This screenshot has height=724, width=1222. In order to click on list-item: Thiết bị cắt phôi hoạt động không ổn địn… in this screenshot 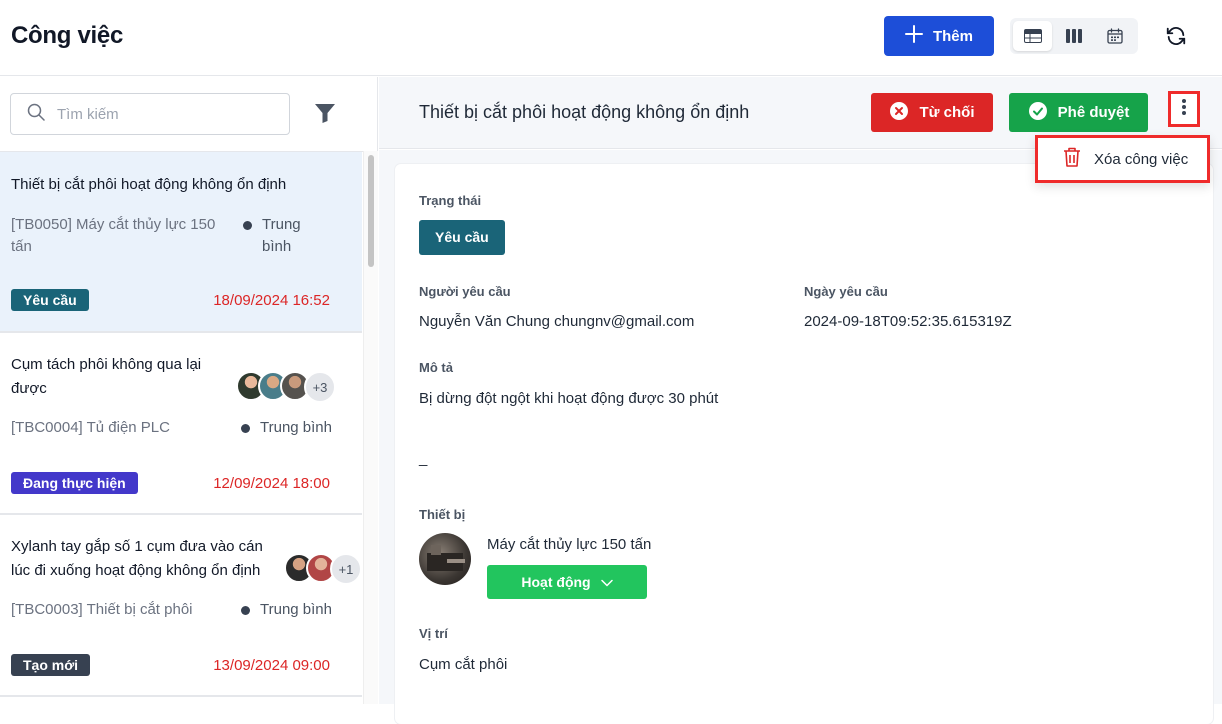, I will do `click(181, 242)`.